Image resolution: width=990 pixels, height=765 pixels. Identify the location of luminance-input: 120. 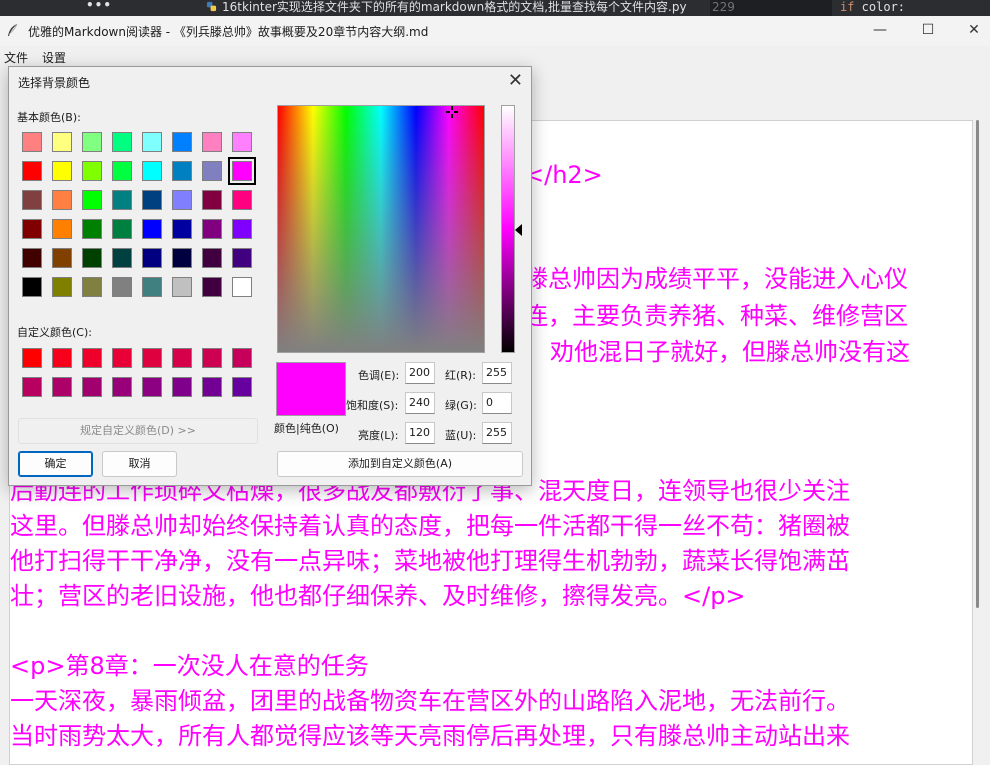
(420, 433).